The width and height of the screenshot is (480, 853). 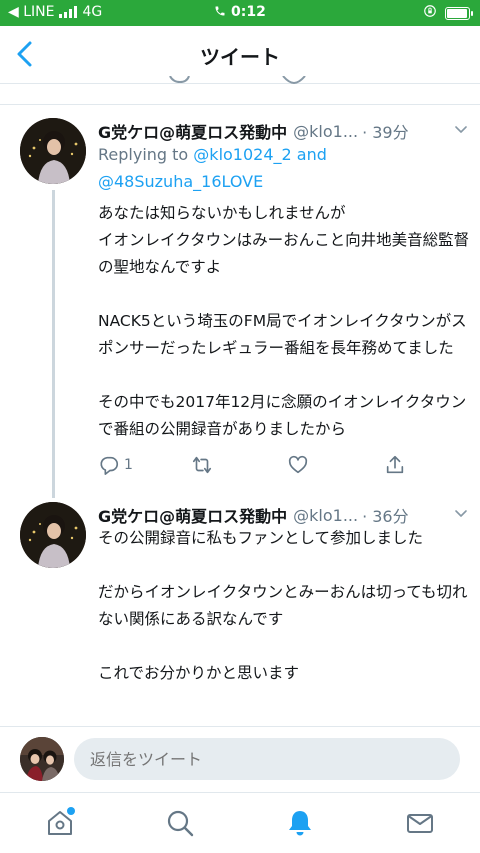 What do you see at coordinates (128, 465) in the screenshot?
I see `reply-count: 1` at bounding box center [128, 465].